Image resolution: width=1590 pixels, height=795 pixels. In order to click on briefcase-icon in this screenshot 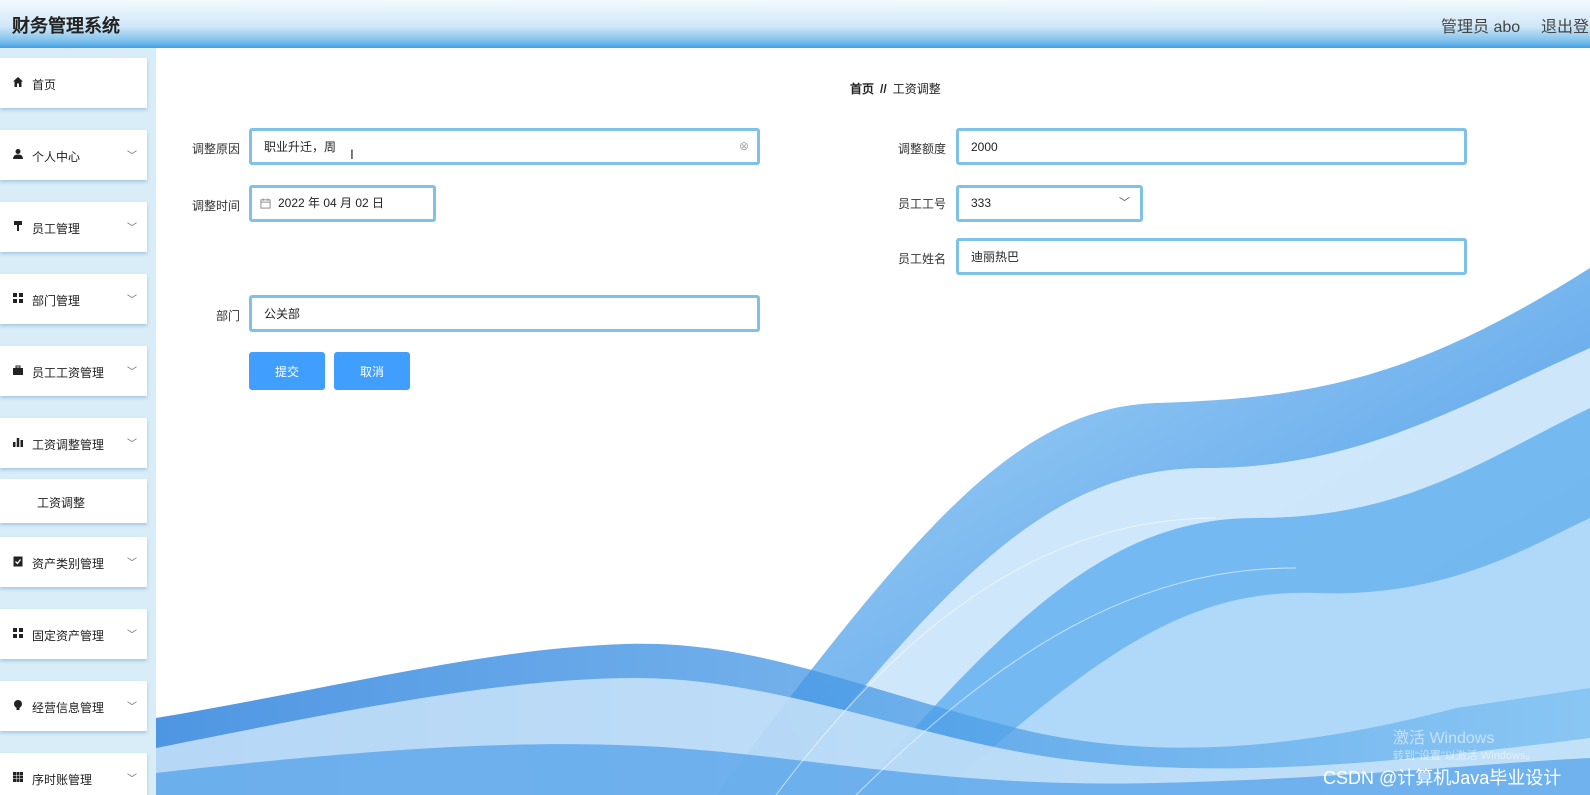, I will do `click(18, 370)`.